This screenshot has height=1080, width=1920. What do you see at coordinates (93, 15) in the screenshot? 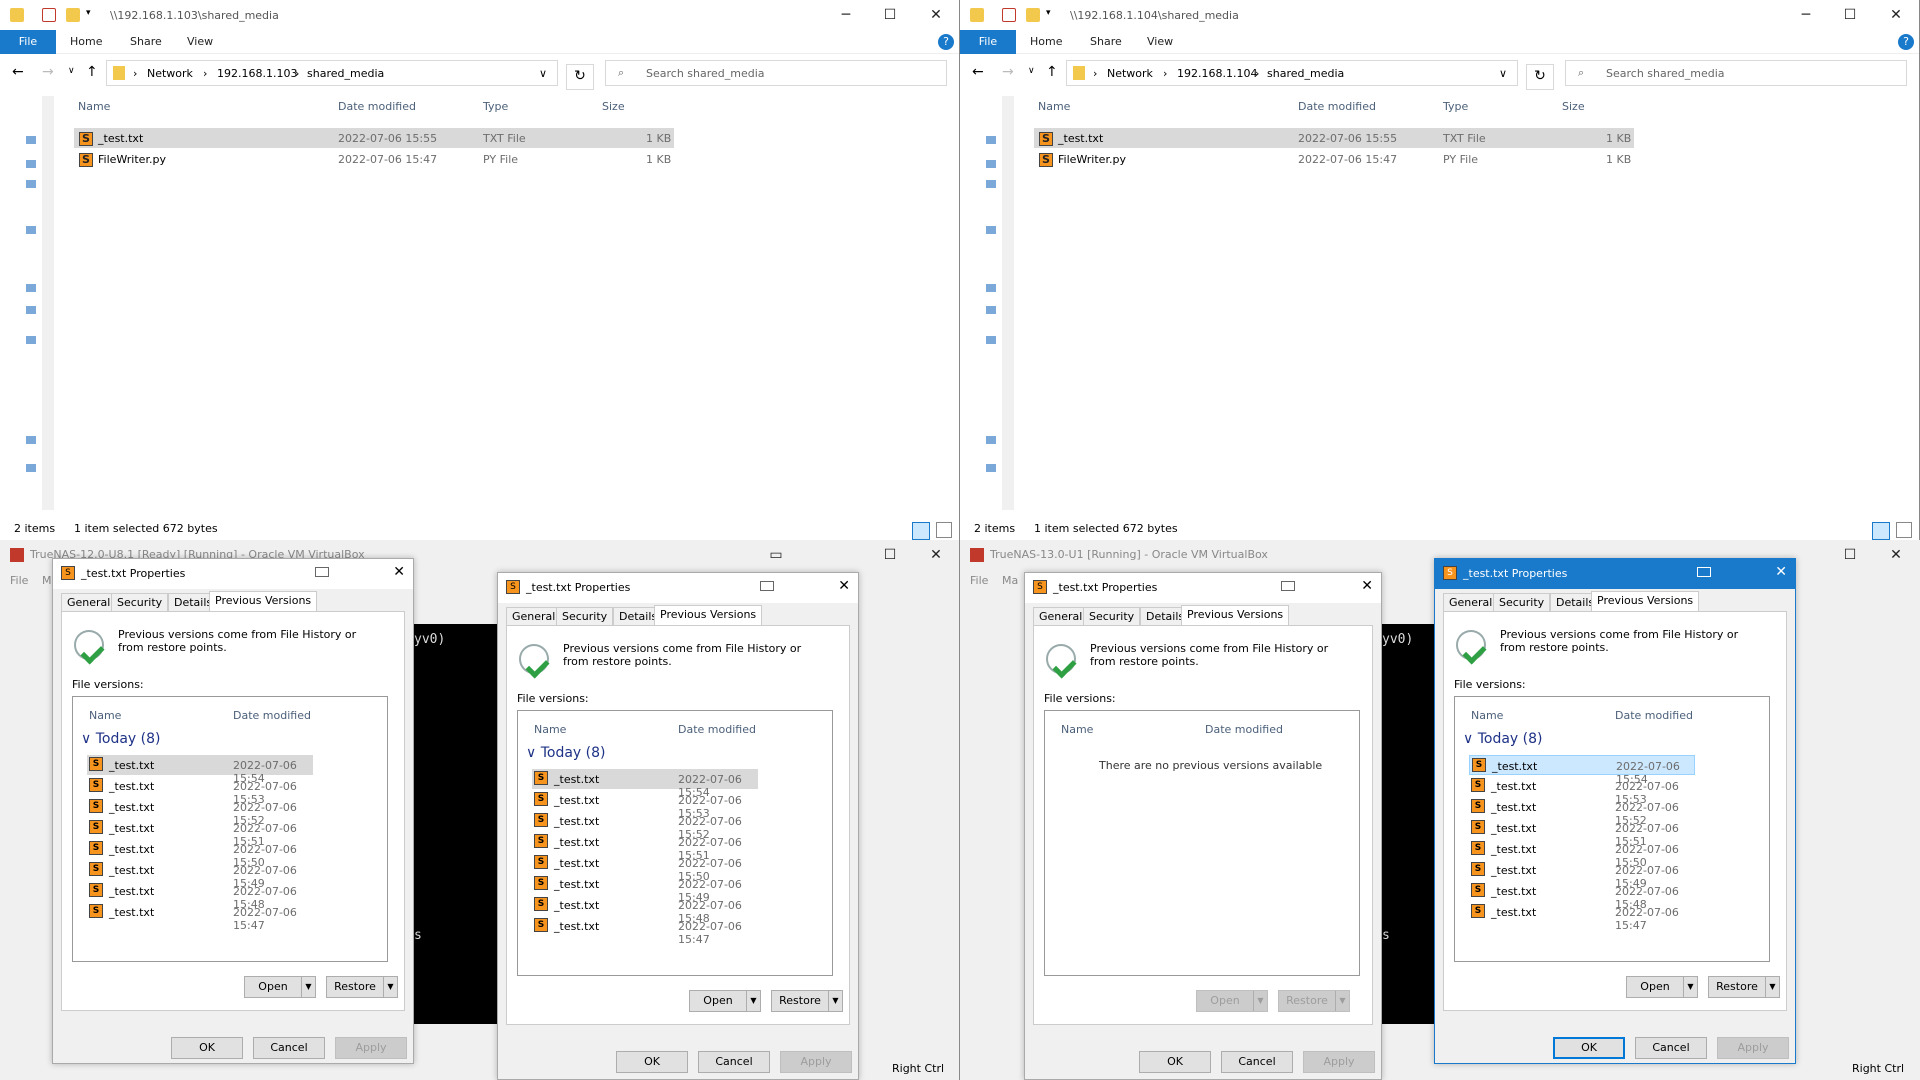
I see `chevron-down-icon: ▾` at bounding box center [93, 15].